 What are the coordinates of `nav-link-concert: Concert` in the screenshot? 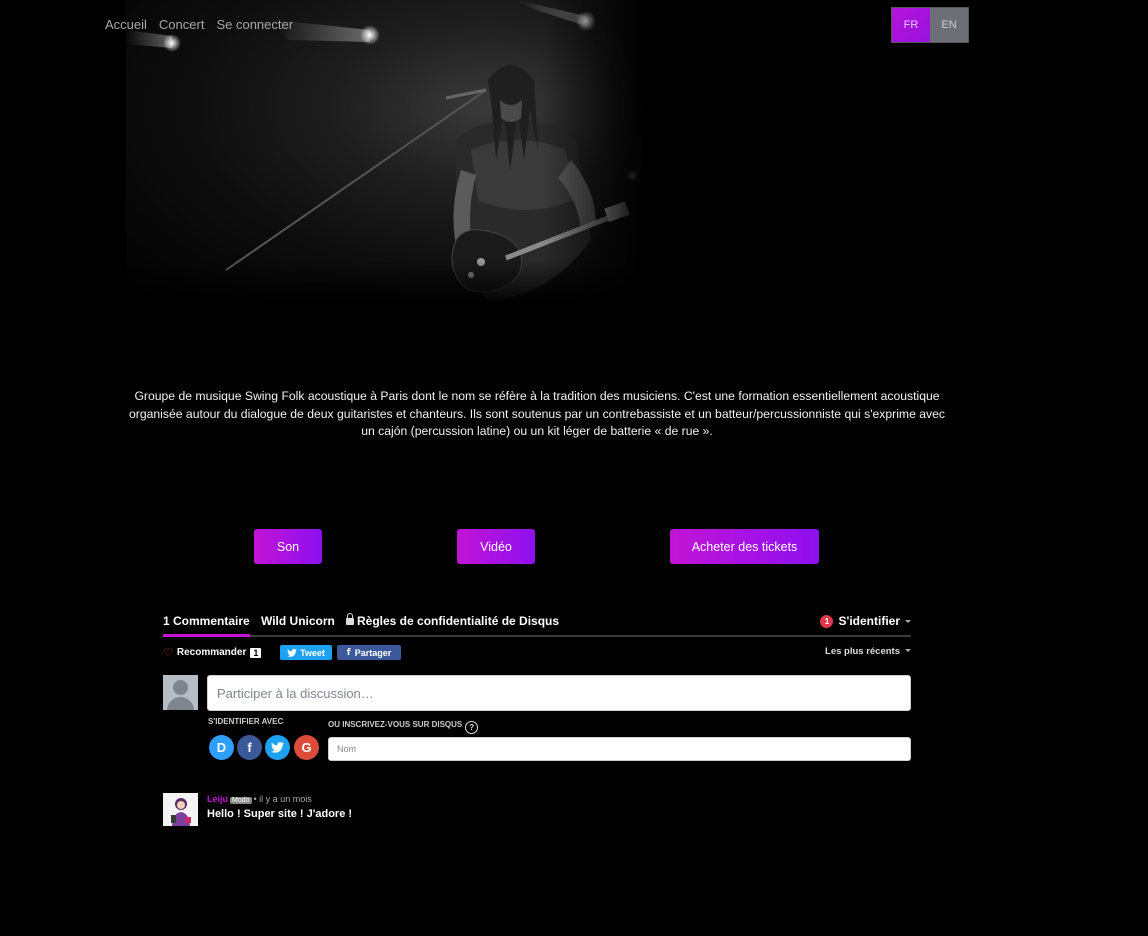 It's located at (182, 24).